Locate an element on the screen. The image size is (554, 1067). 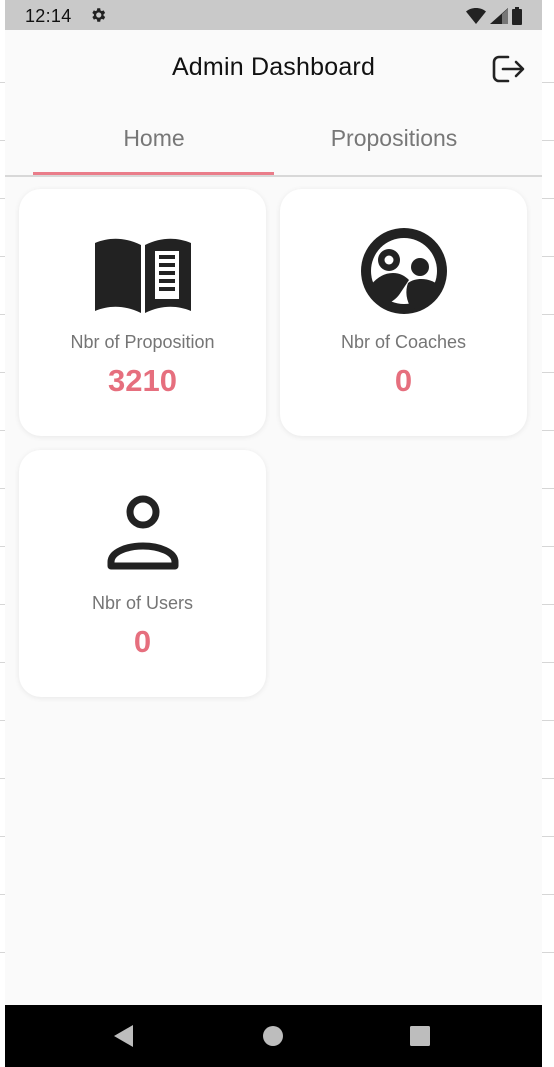
back-button is located at coordinates (123, 1038).